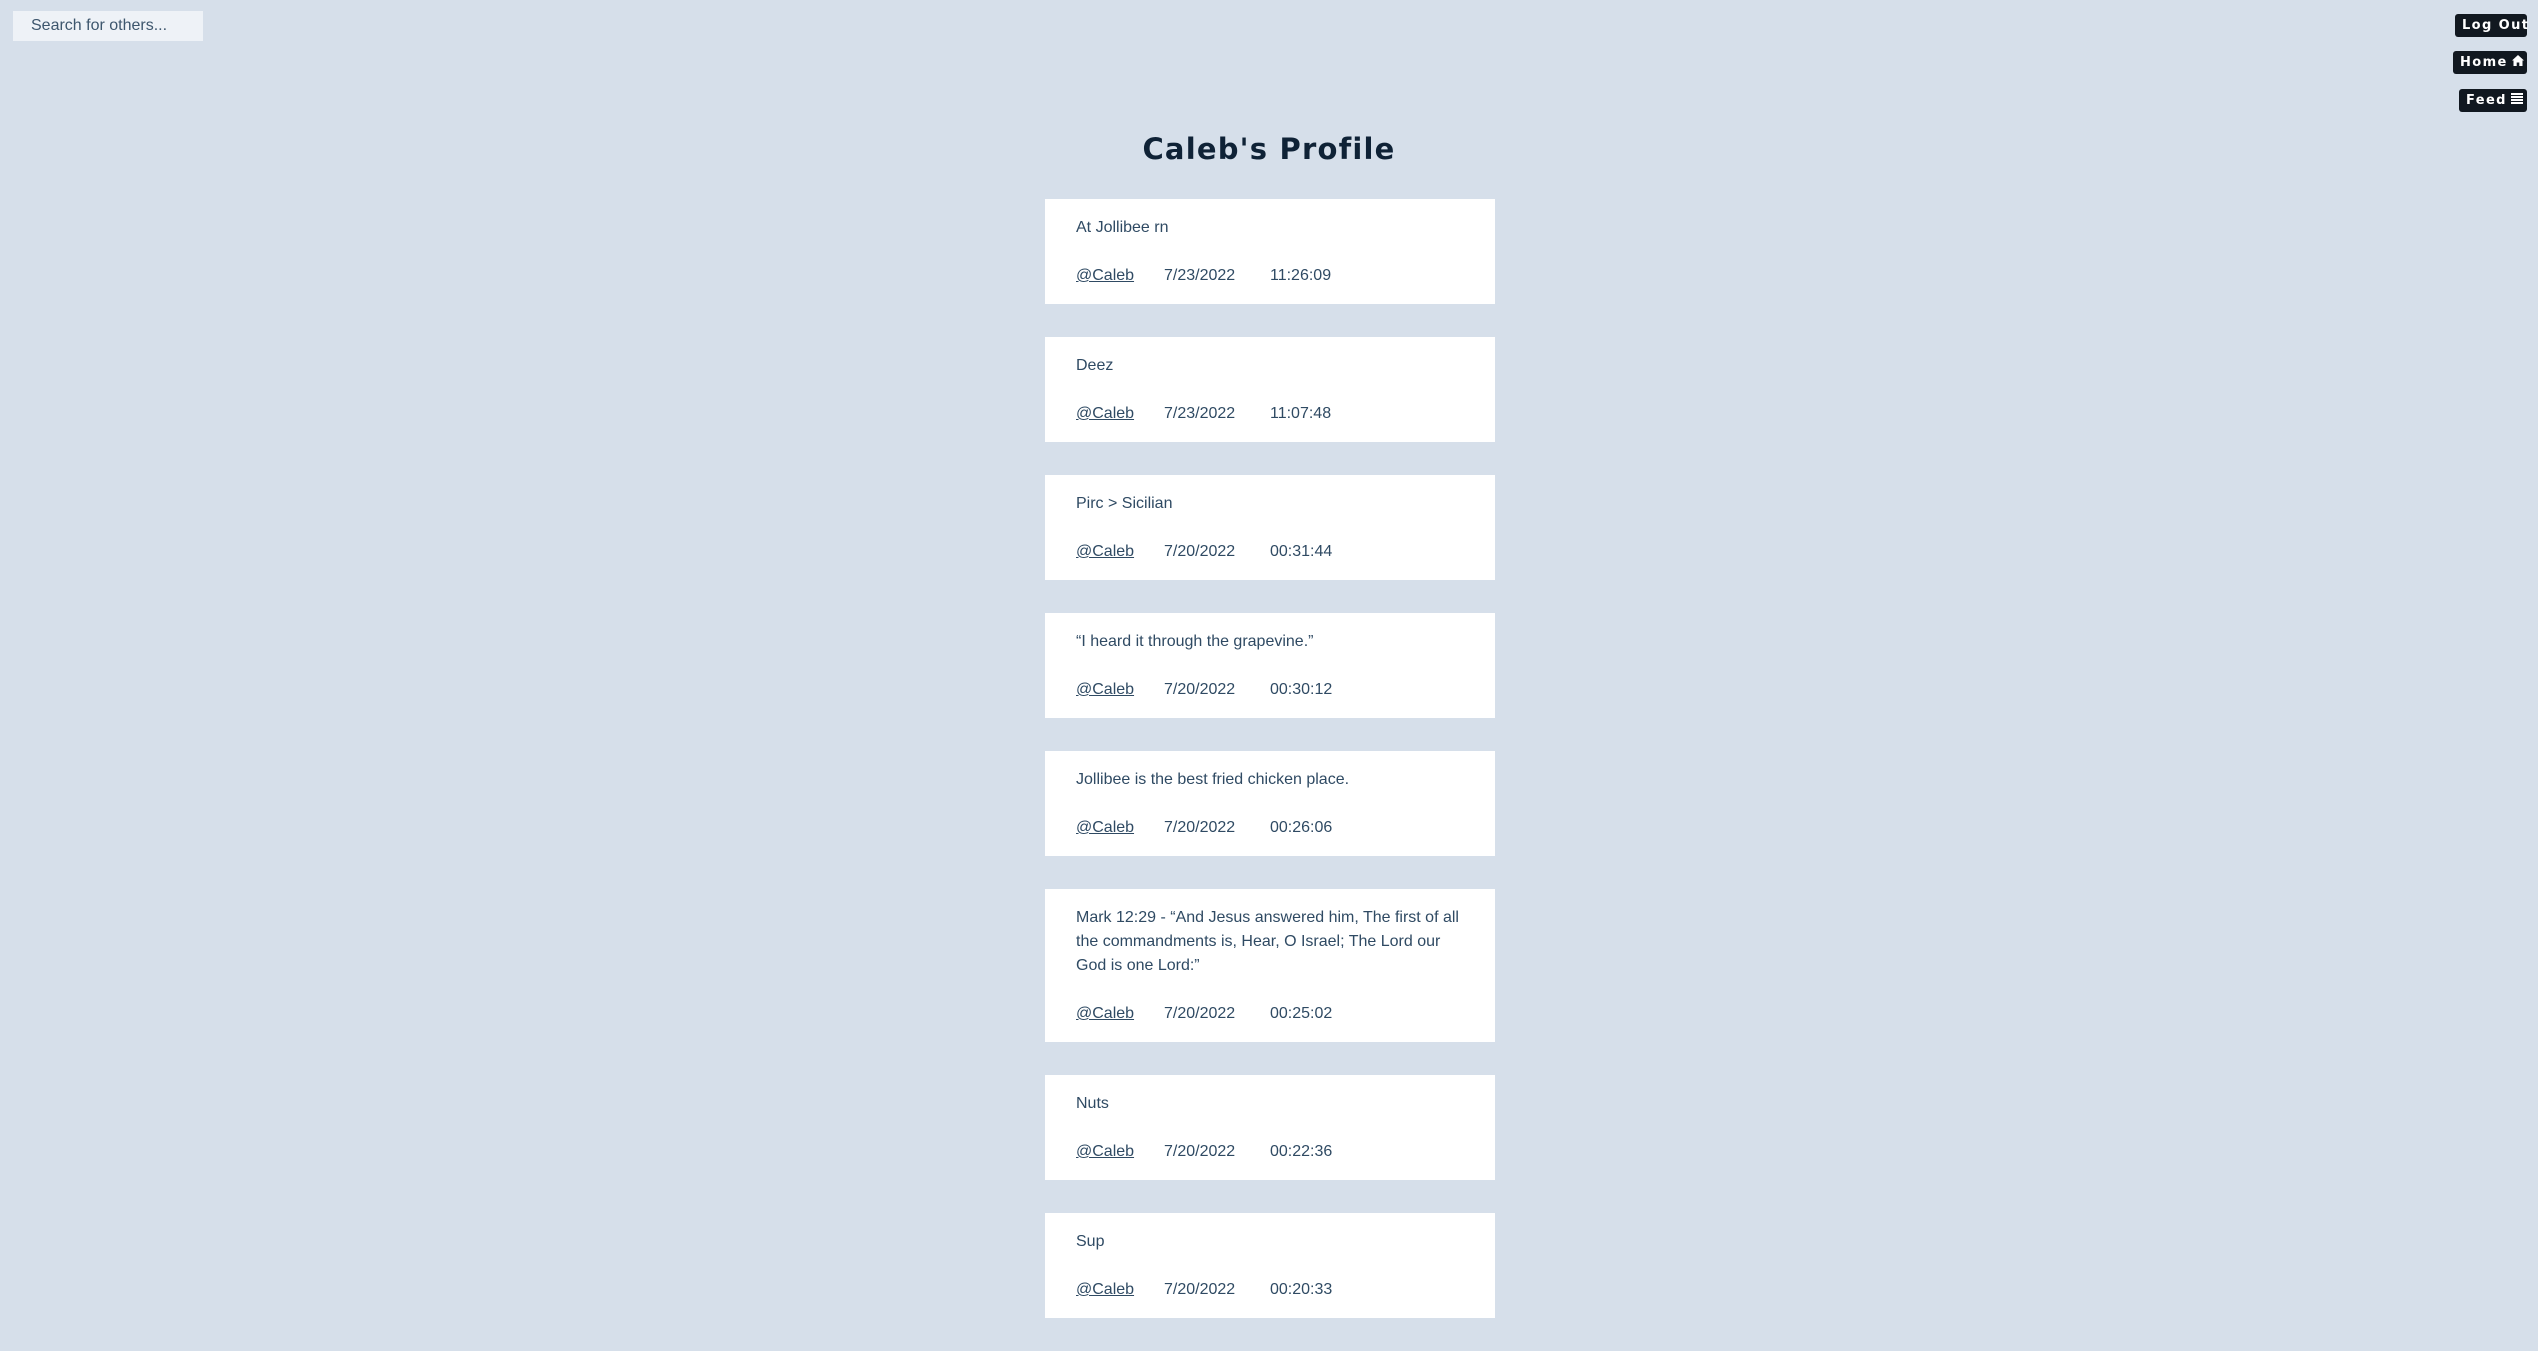 The width and height of the screenshot is (2538, 1351). Describe the element at coordinates (1270, 1265) in the screenshot. I see `post-card: Sup @Caleb 7/20/2022 00:20:33` at that location.